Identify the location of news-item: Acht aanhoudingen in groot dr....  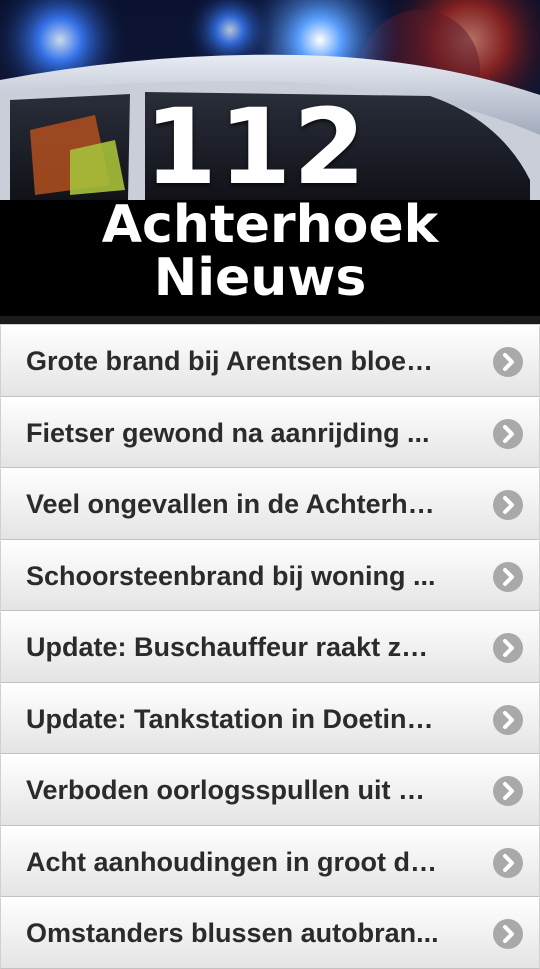
(270, 861).